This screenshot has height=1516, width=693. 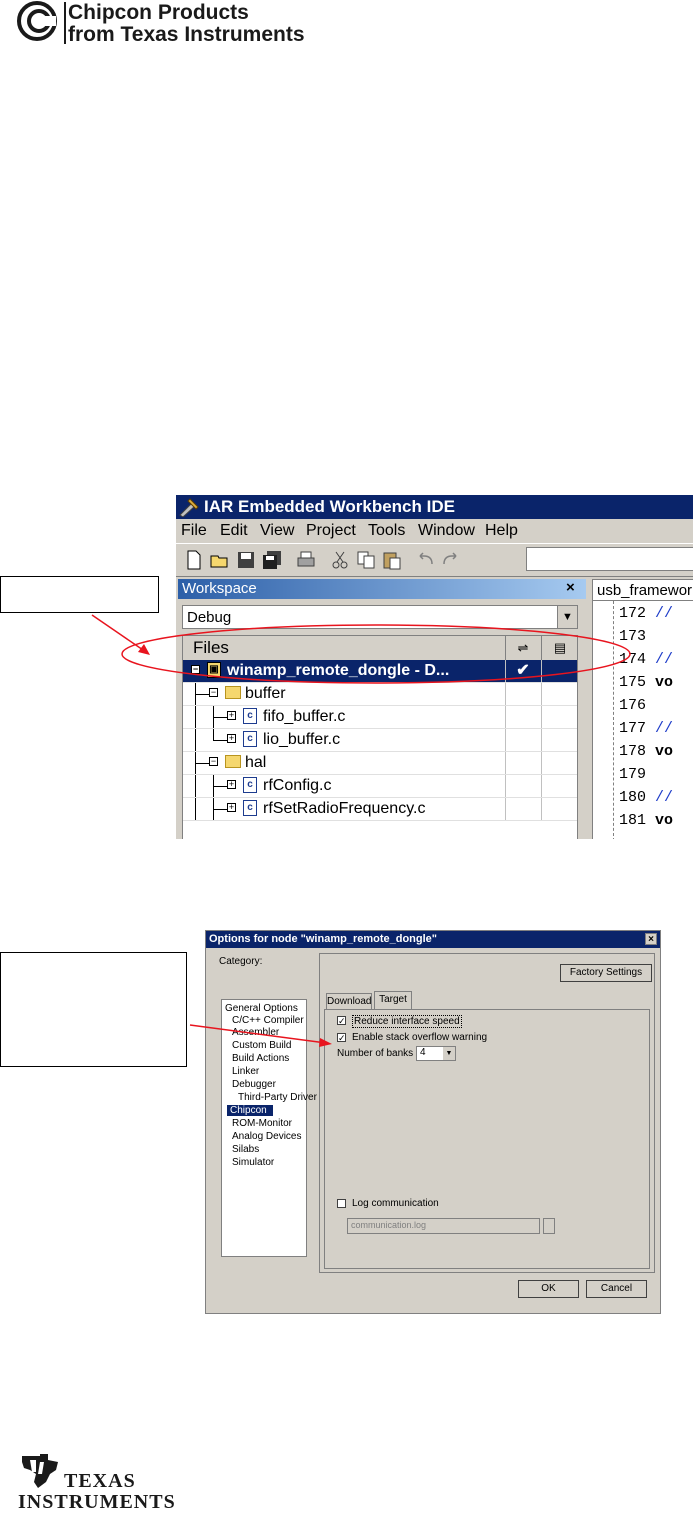 What do you see at coordinates (423, 1052) in the screenshot?
I see `banks-value: 4` at bounding box center [423, 1052].